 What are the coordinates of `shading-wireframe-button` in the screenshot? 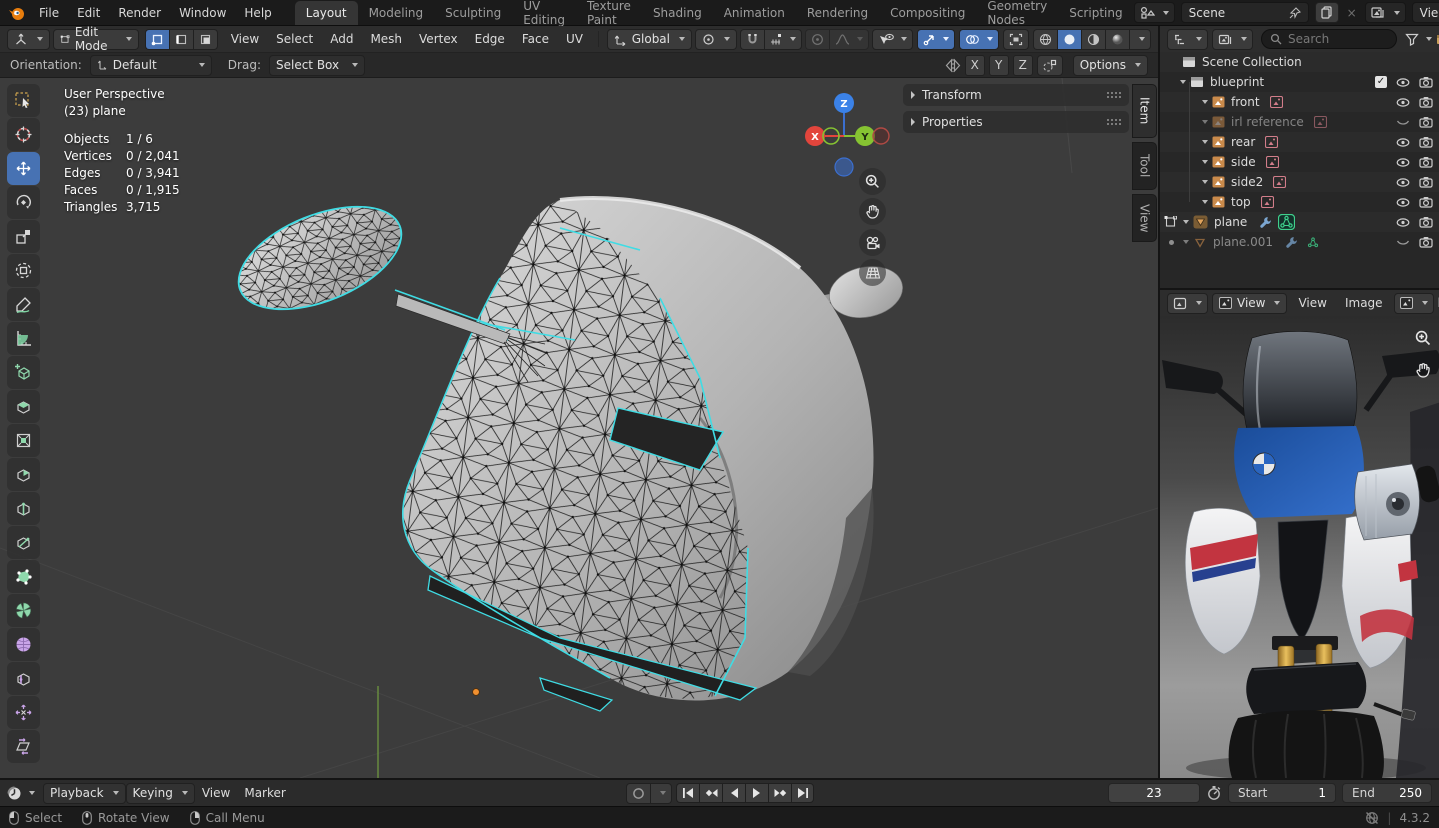 It's located at (1045, 39).